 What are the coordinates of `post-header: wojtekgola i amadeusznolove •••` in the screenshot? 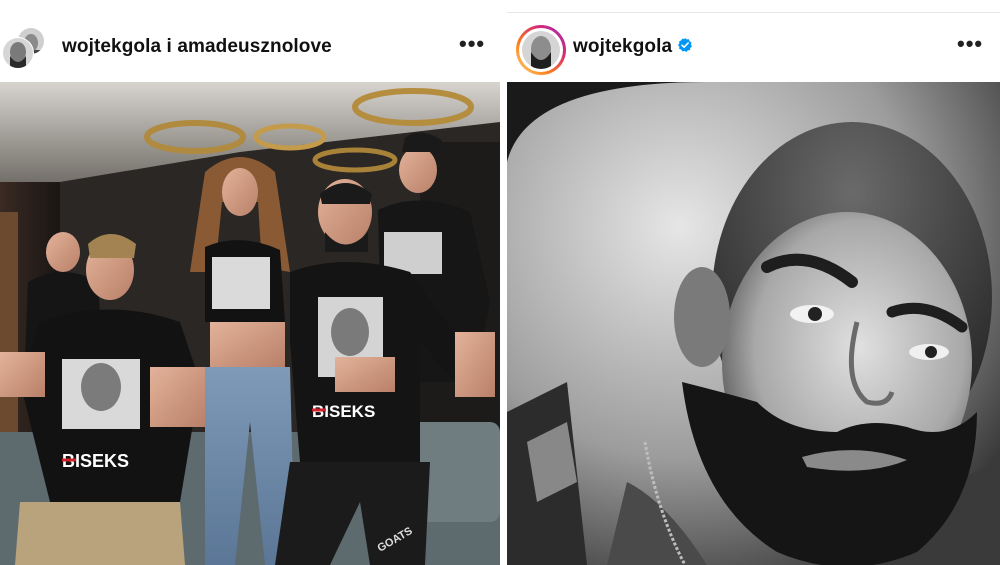 It's located at (250, 41).